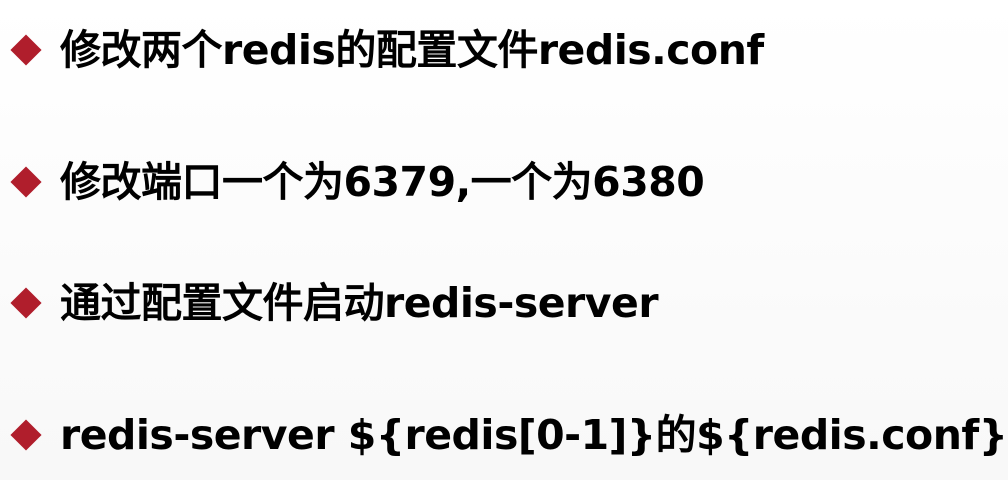  I want to click on bullet-text-3: 通过配置文件启动redis-server, so click(359, 303).